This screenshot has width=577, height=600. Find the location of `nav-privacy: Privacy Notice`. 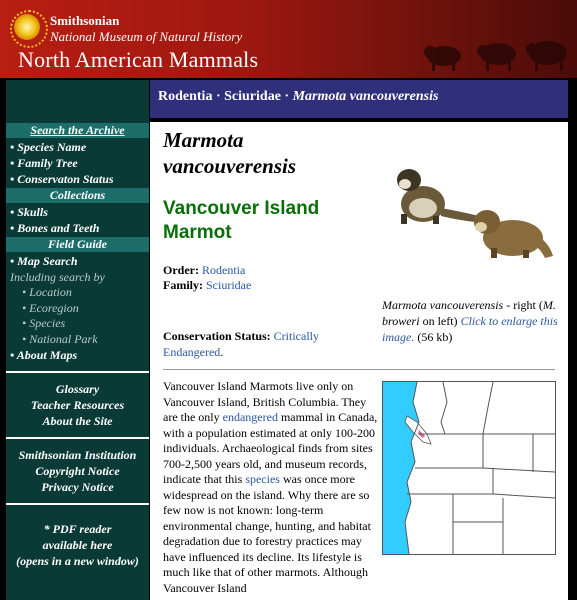

nav-privacy: Privacy Notice is located at coordinates (77, 487).